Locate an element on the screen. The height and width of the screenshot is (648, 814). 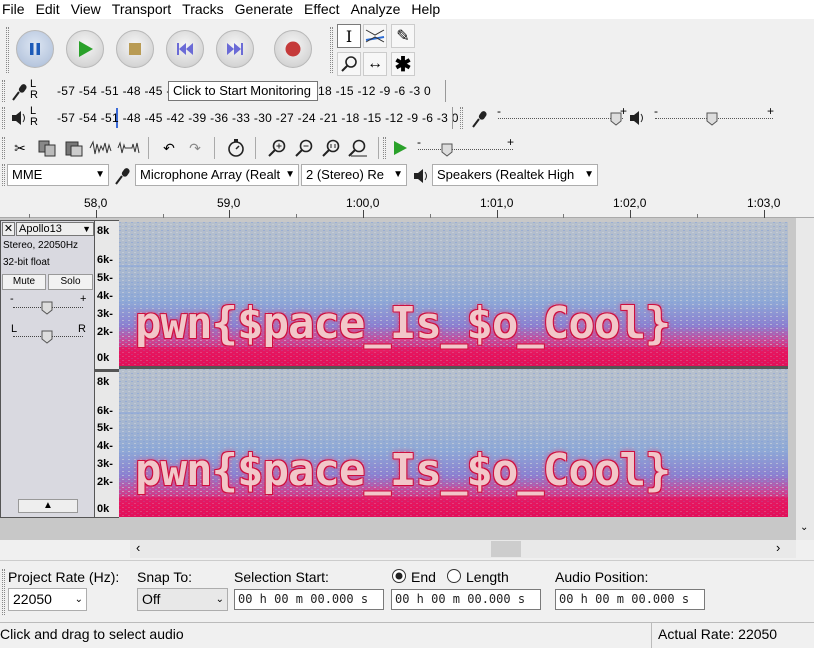
double-arrow-icon: ↔ is located at coordinates (375, 63).